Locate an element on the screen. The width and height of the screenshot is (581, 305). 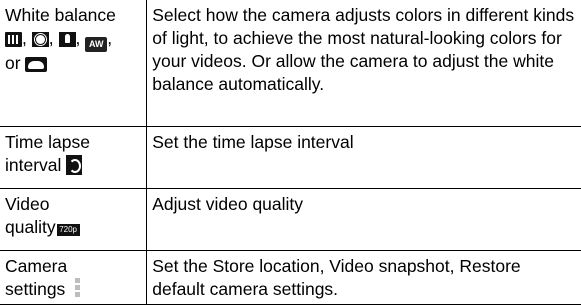
cloudy-icon is located at coordinates (36, 64).